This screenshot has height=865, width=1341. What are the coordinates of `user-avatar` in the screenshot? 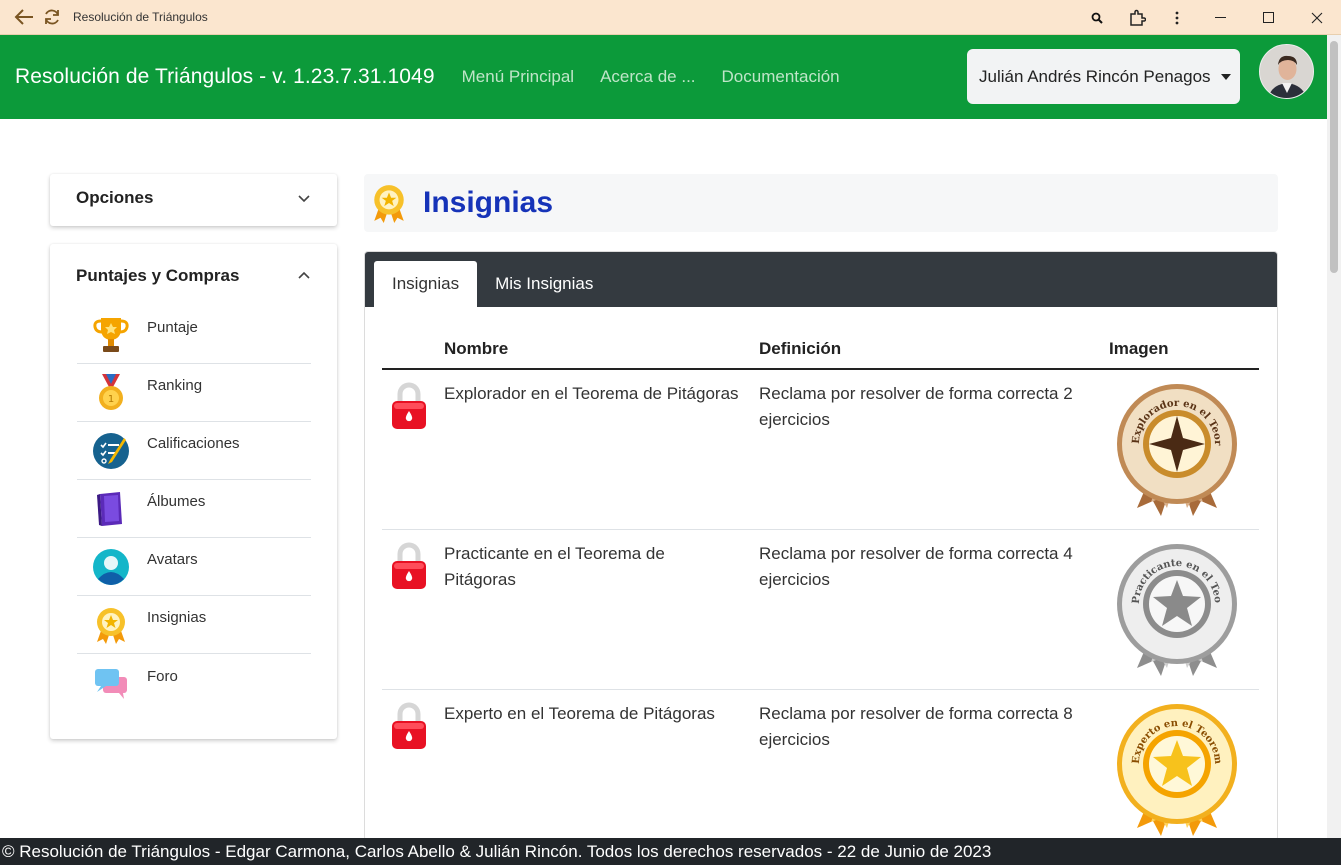 It's located at (1286, 71).